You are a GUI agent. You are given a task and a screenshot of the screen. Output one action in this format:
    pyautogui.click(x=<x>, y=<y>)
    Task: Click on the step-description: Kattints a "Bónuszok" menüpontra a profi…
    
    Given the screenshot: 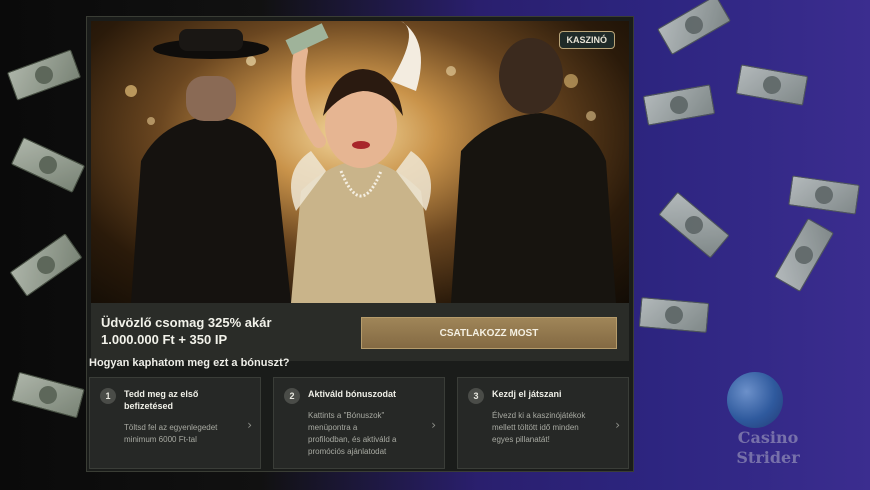 What is the action you would take?
    pyautogui.click(x=368, y=434)
    